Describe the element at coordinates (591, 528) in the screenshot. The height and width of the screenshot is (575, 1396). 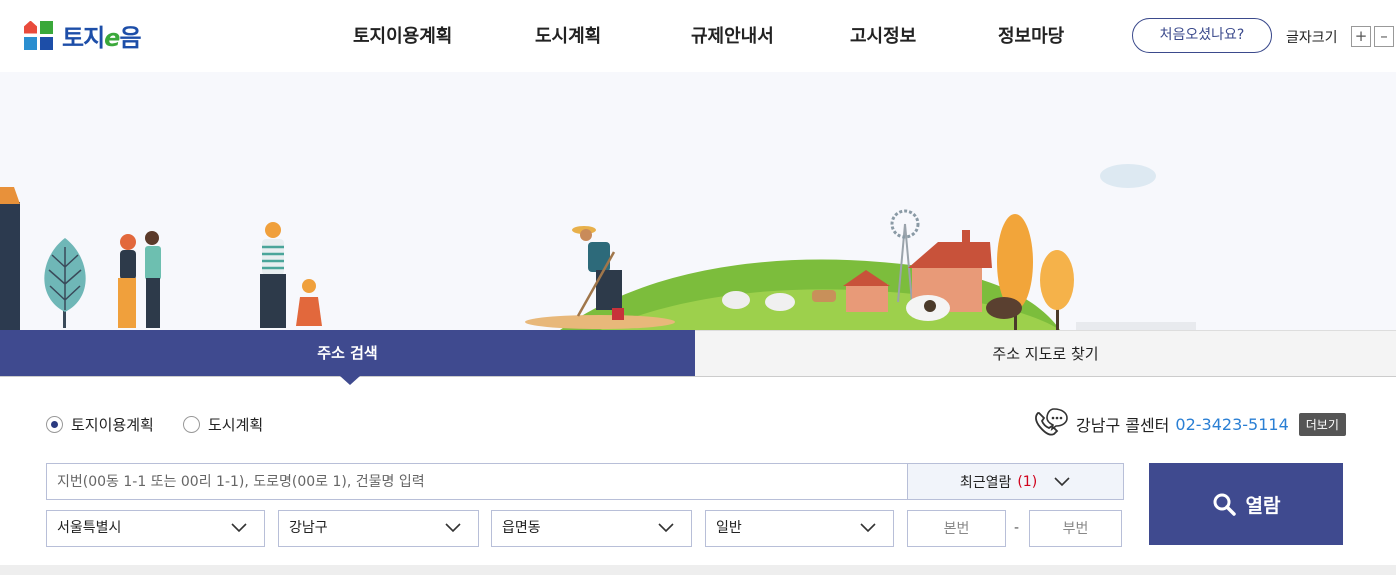
I see `dong-select: 읍면동` at that location.